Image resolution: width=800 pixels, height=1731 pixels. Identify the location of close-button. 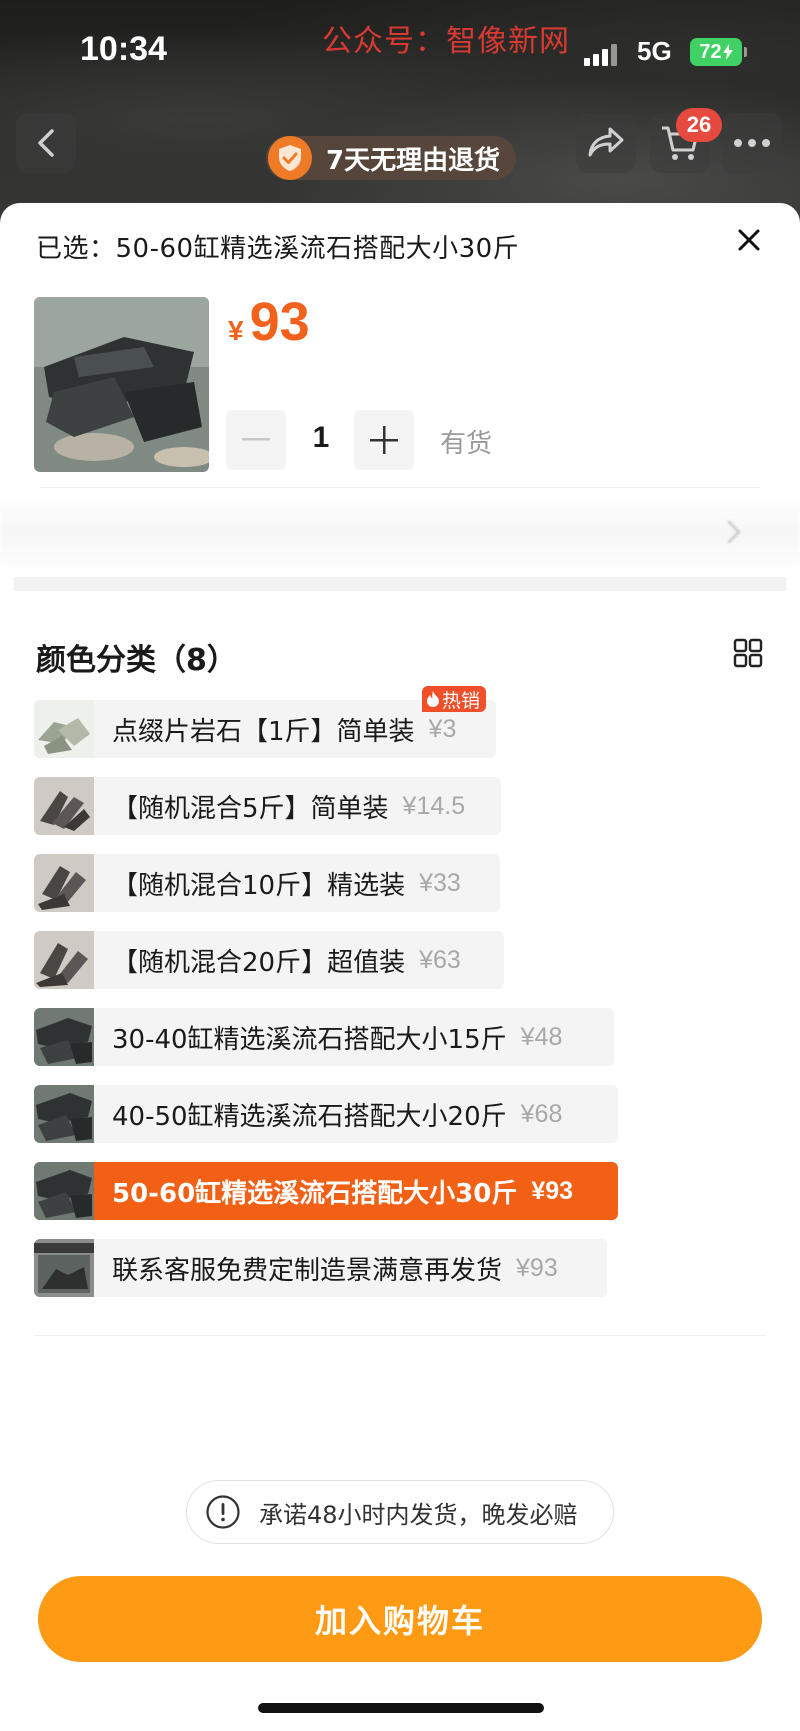
(749, 240).